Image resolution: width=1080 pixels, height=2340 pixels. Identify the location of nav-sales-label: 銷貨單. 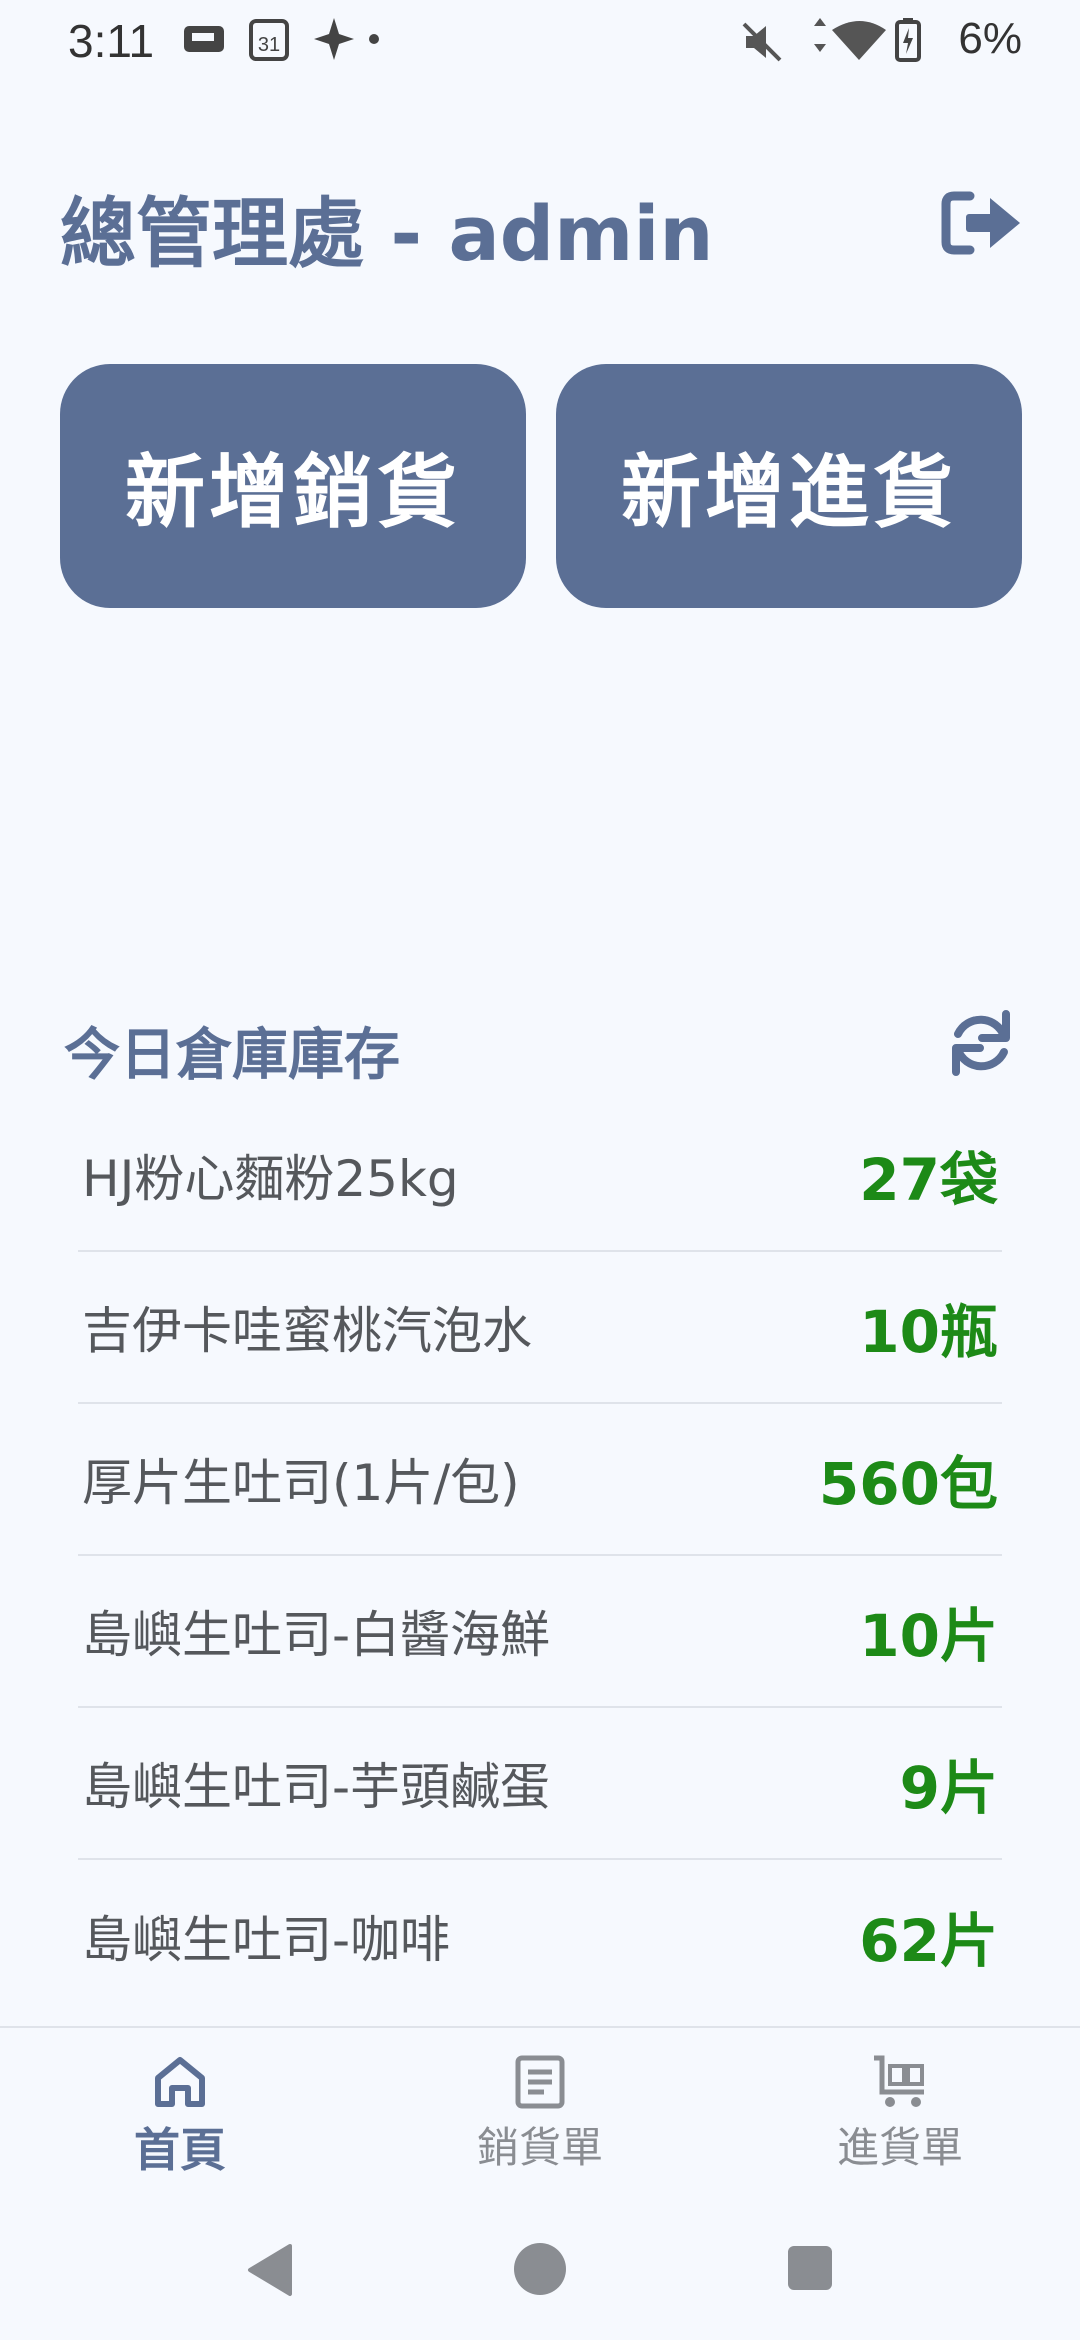
(539, 2147).